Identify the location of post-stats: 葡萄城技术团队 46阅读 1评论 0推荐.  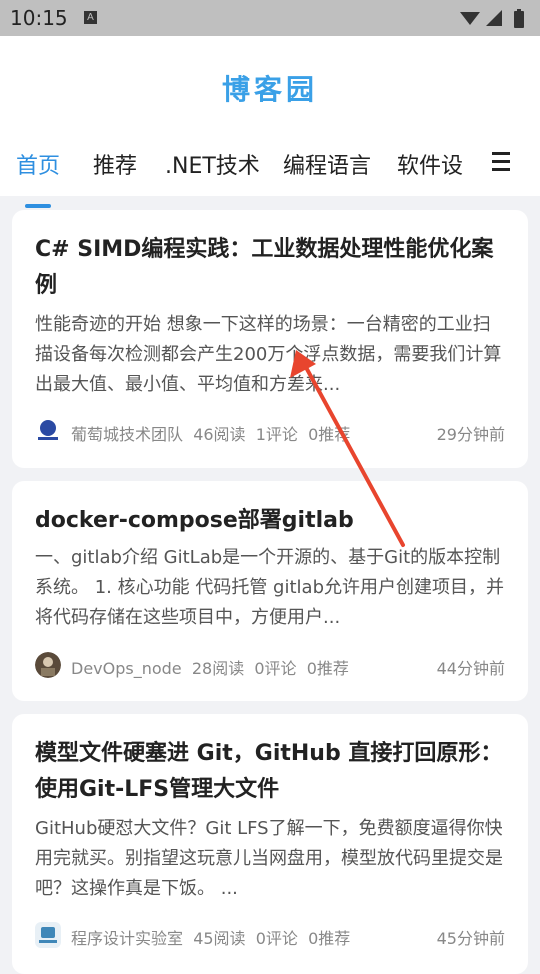
(210, 433).